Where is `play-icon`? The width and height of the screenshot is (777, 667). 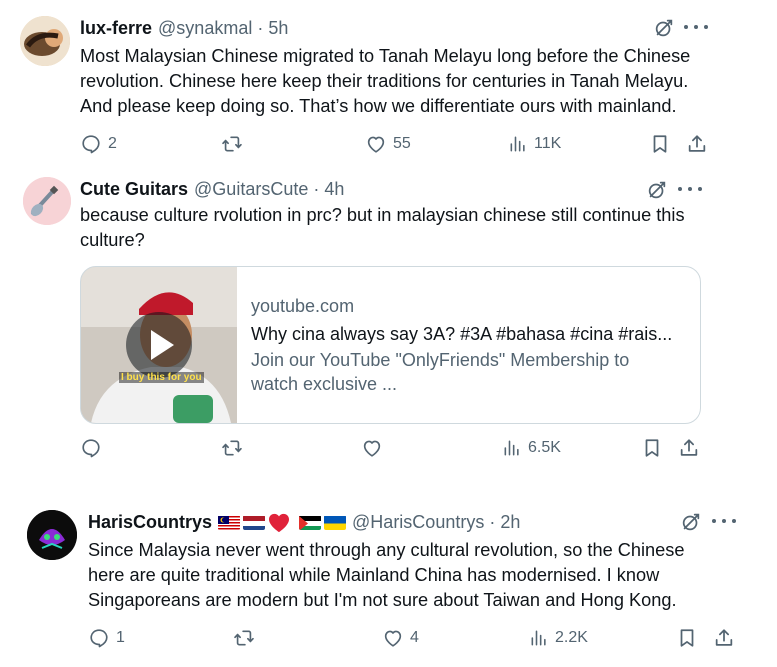
play-icon is located at coordinates (159, 345).